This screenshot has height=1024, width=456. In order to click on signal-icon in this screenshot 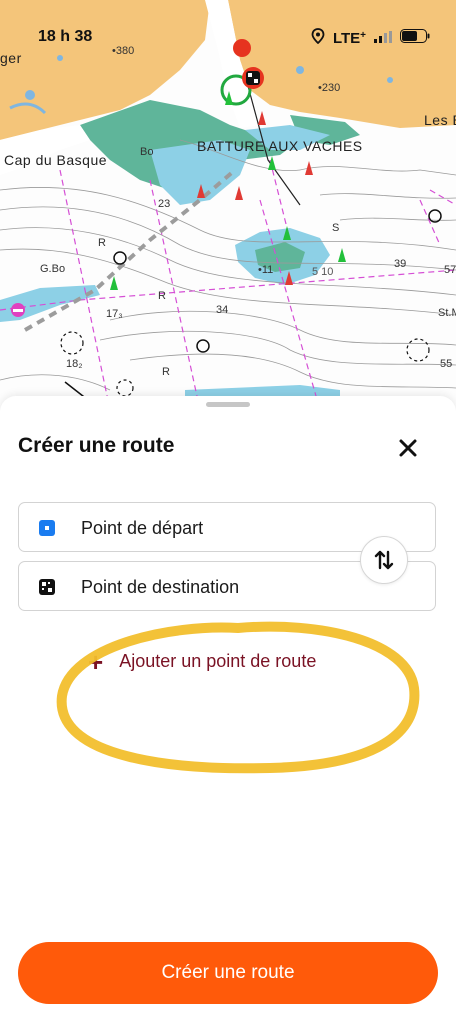, I will do `click(383, 39)`.